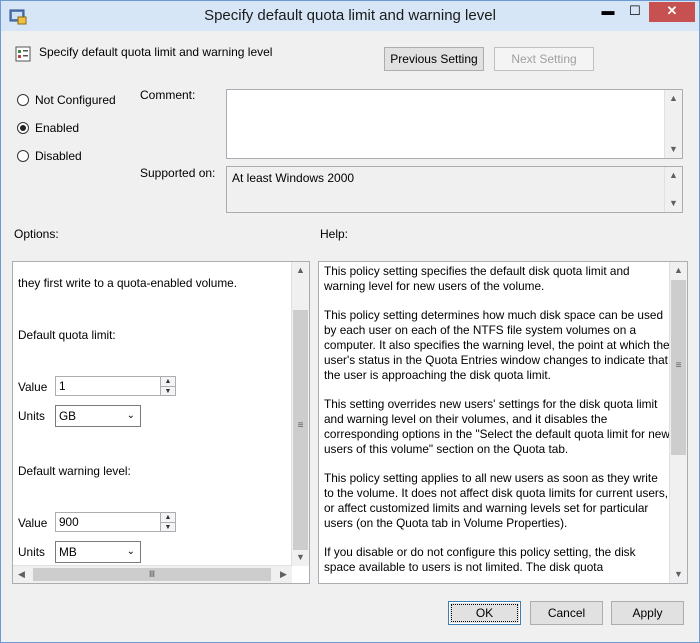  What do you see at coordinates (673, 124) in the screenshot?
I see `comment-scrollbar: ▲ ▼` at bounding box center [673, 124].